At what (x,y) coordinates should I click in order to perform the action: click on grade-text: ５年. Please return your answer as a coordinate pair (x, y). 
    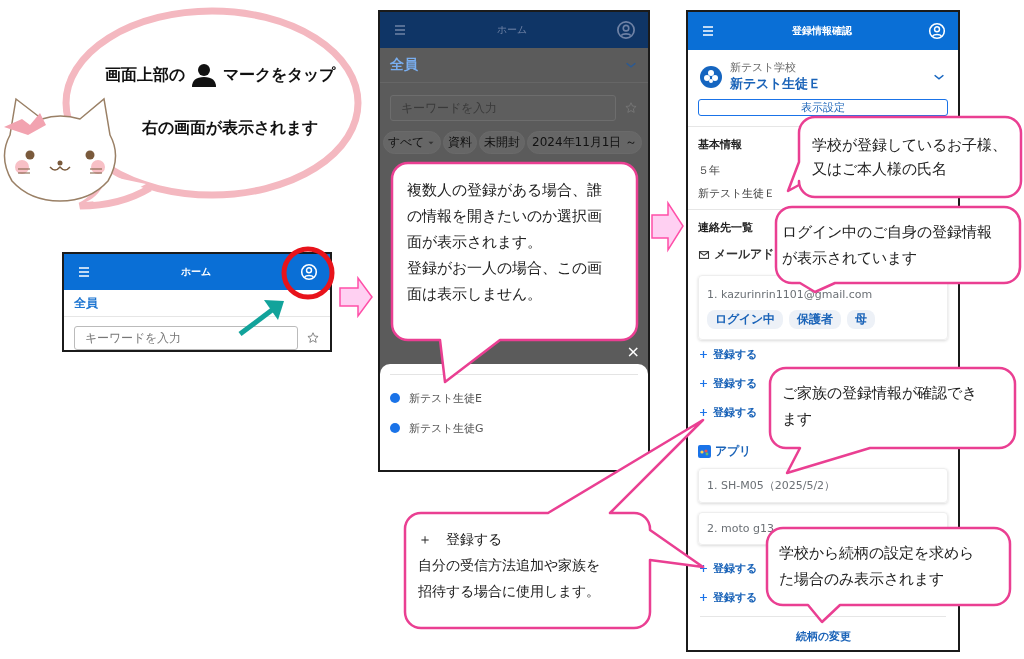
    Looking at the image, I should click on (709, 171).